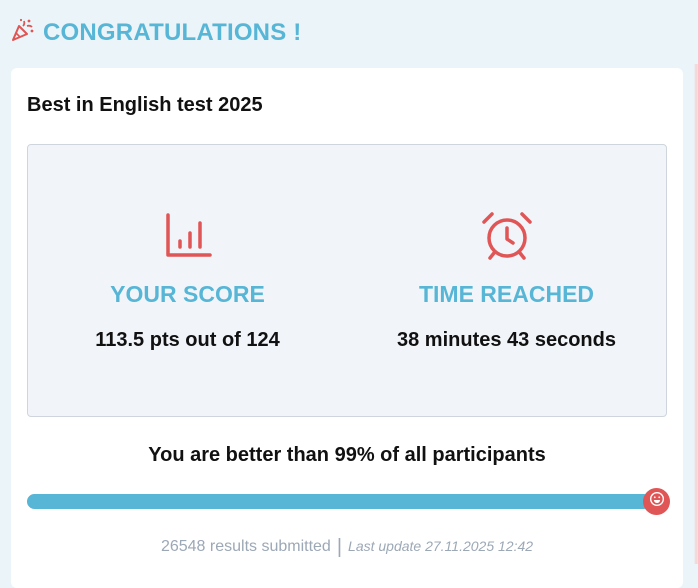 The image size is (698, 588). What do you see at coordinates (145, 105) in the screenshot?
I see `test-title: Best in English test 2025` at bounding box center [145, 105].